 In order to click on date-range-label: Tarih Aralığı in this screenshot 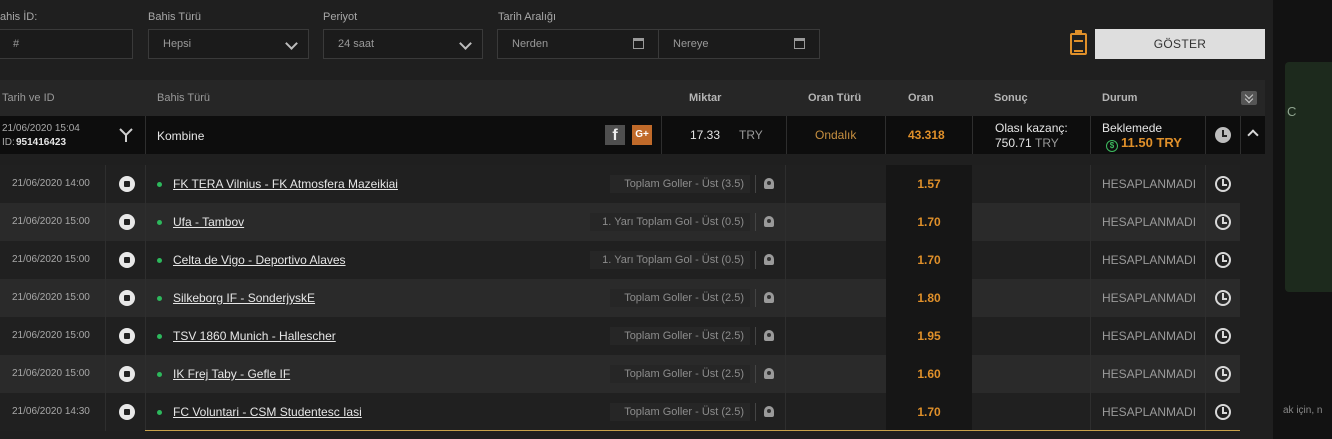, I will do `click(527, 17)`.